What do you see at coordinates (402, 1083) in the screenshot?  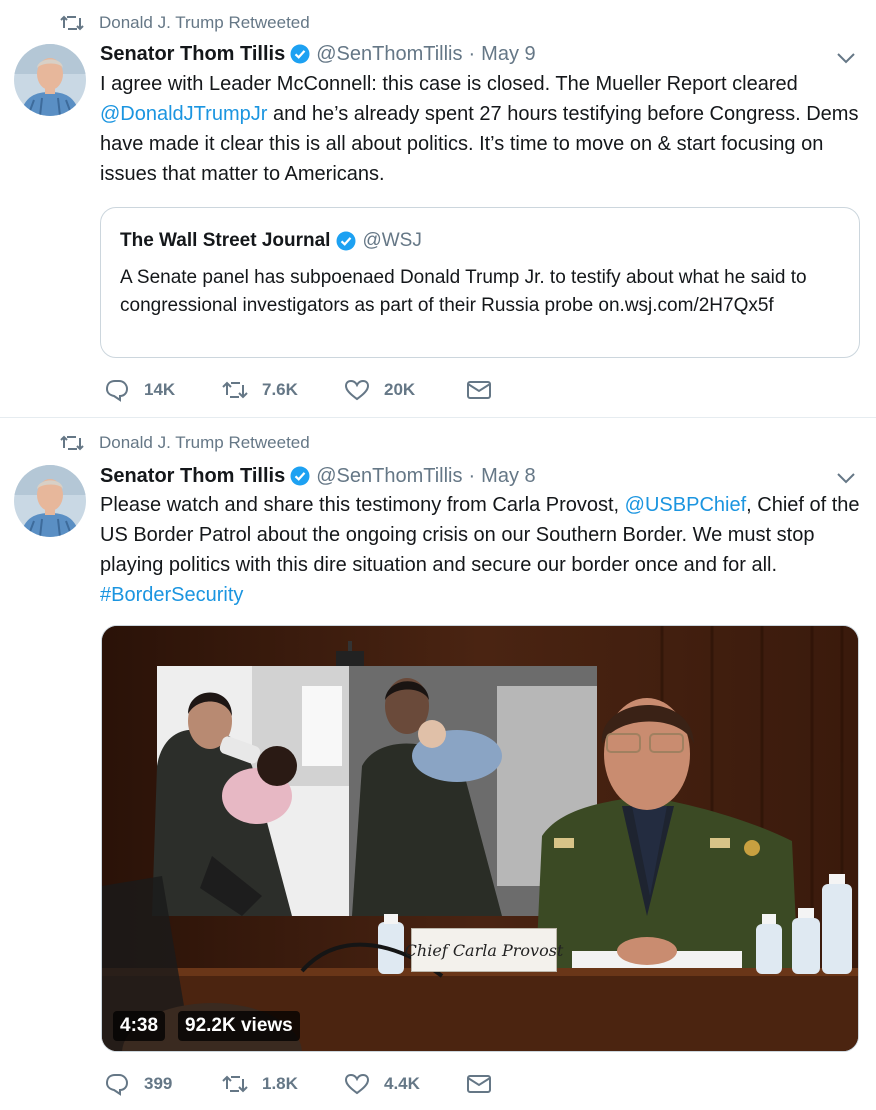 I see `like-count: 4.4K` at bounding box center [402, 1083].